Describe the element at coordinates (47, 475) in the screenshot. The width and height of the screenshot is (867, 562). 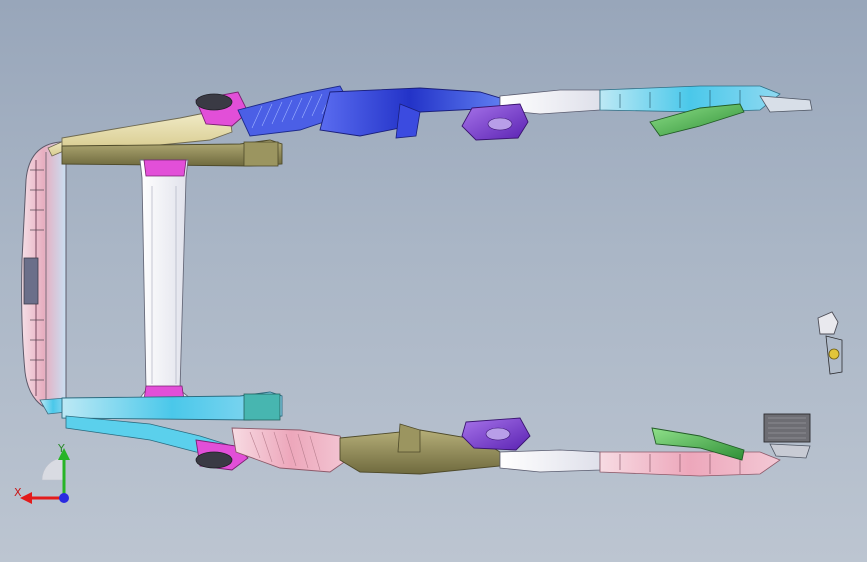
I see `coordinate-triad-icon: Y X` at that location.